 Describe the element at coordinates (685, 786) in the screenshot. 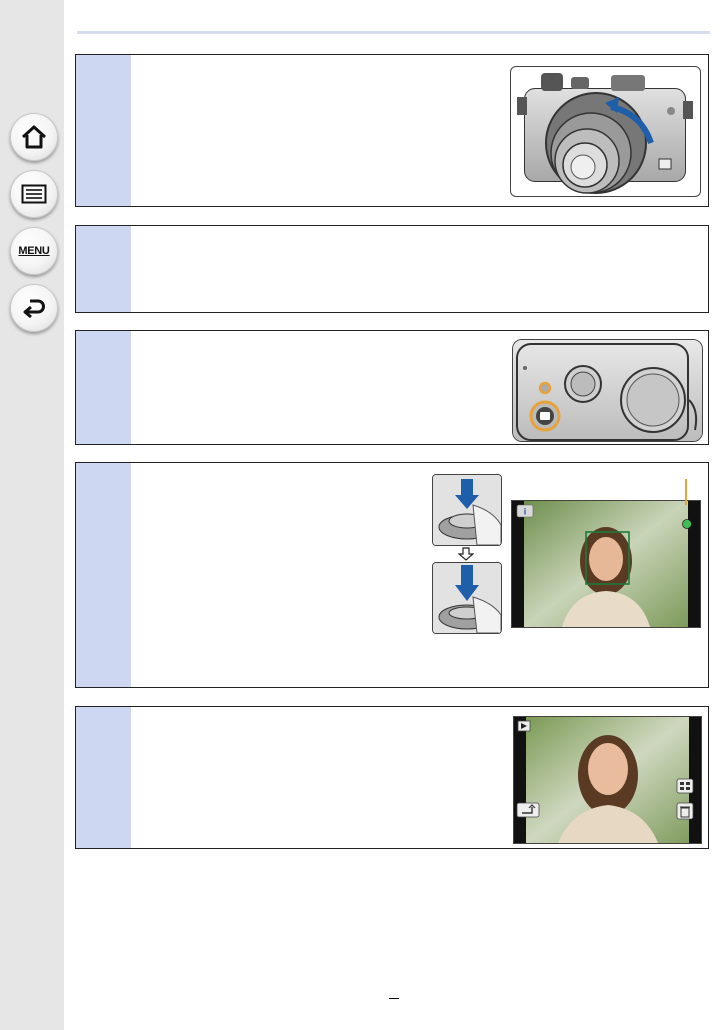

I see `thumbnail-grid-icon` at that location.